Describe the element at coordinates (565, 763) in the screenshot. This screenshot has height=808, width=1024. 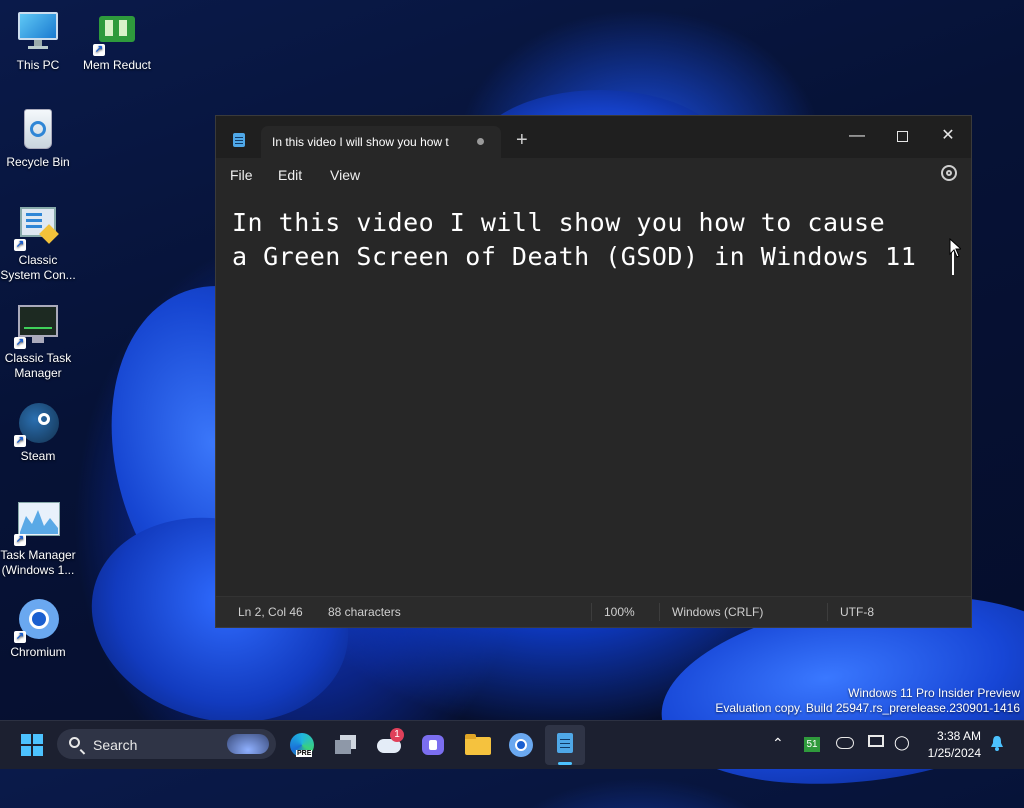
I see `active-indicator` at that location.